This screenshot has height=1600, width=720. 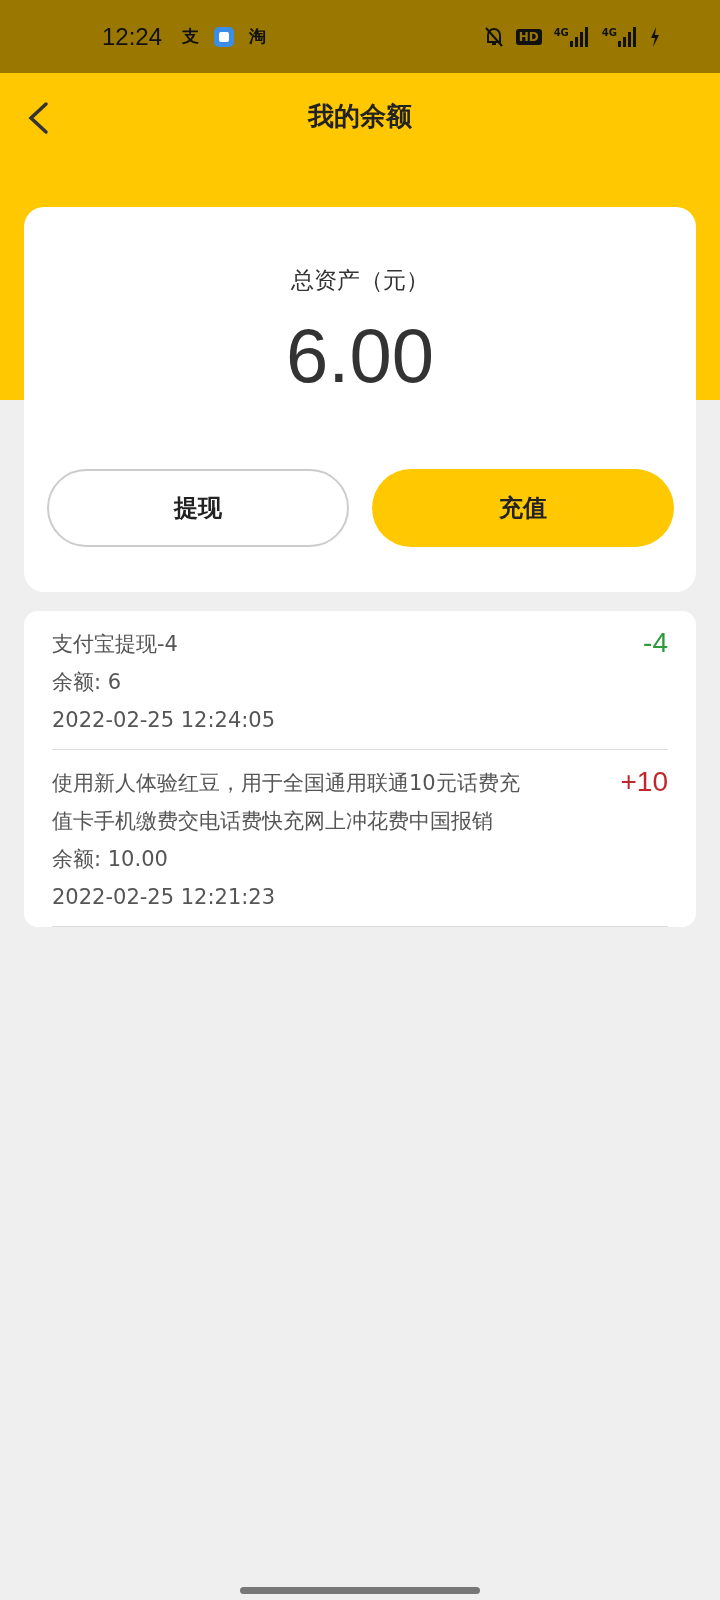 What do you see at coordinates (164, 897) in the screenshot?
I see `transaction-time: 2022-02-25 12:21:23` at bounding box center [164, 897].